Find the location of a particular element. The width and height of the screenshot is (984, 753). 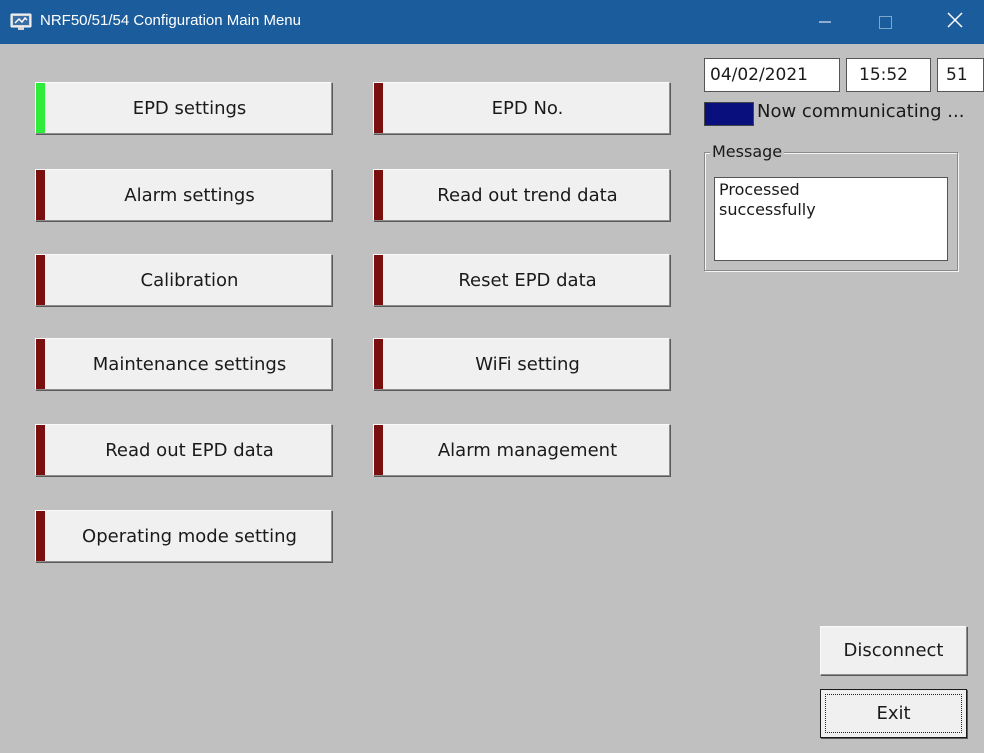

close-icon is located at coordinates (955, 22).